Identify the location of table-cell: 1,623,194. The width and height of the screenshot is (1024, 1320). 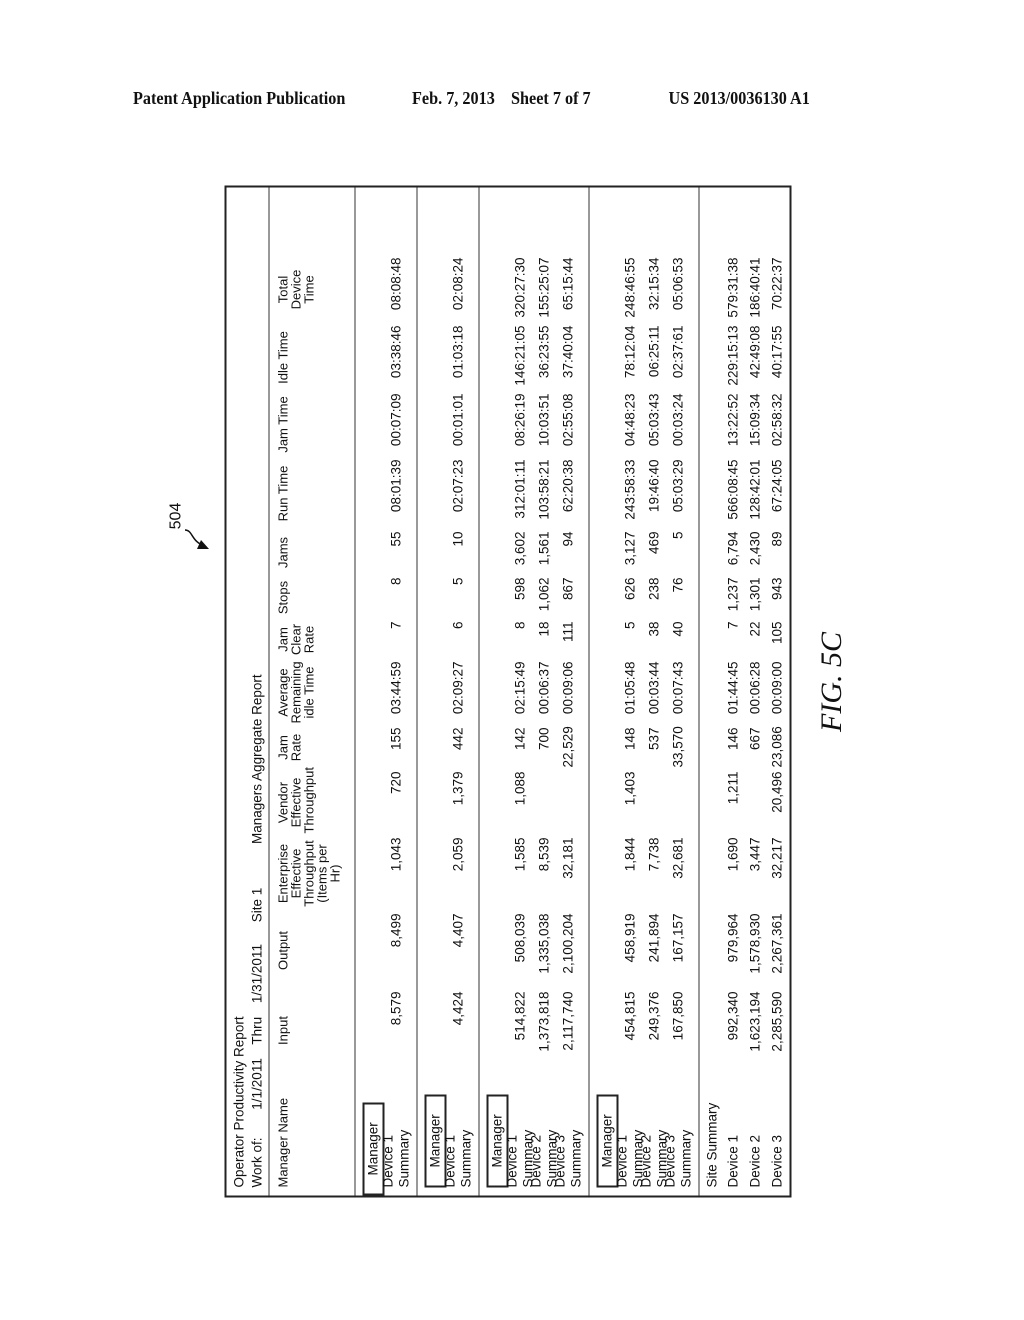
(755, 1021).